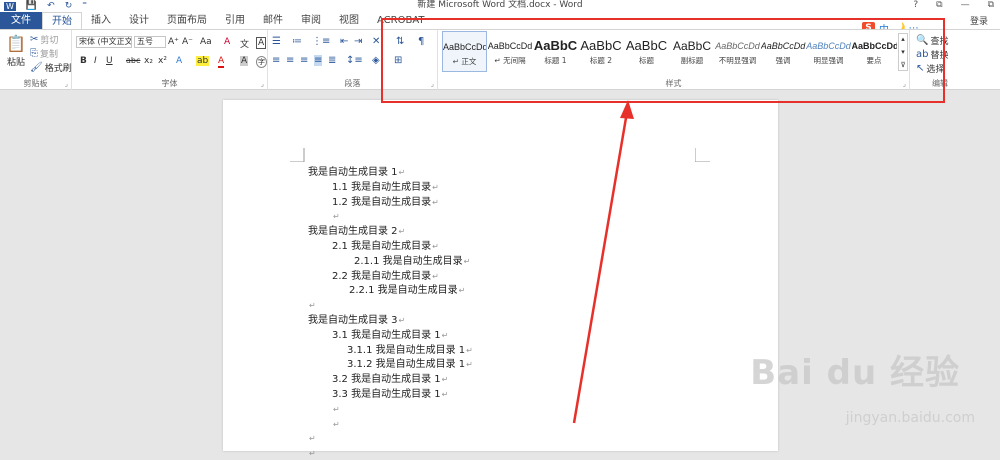 Image resolution: width=1000 pixels, height=460 pixels. I want to click on arrow-shaft, so click(600, 267).